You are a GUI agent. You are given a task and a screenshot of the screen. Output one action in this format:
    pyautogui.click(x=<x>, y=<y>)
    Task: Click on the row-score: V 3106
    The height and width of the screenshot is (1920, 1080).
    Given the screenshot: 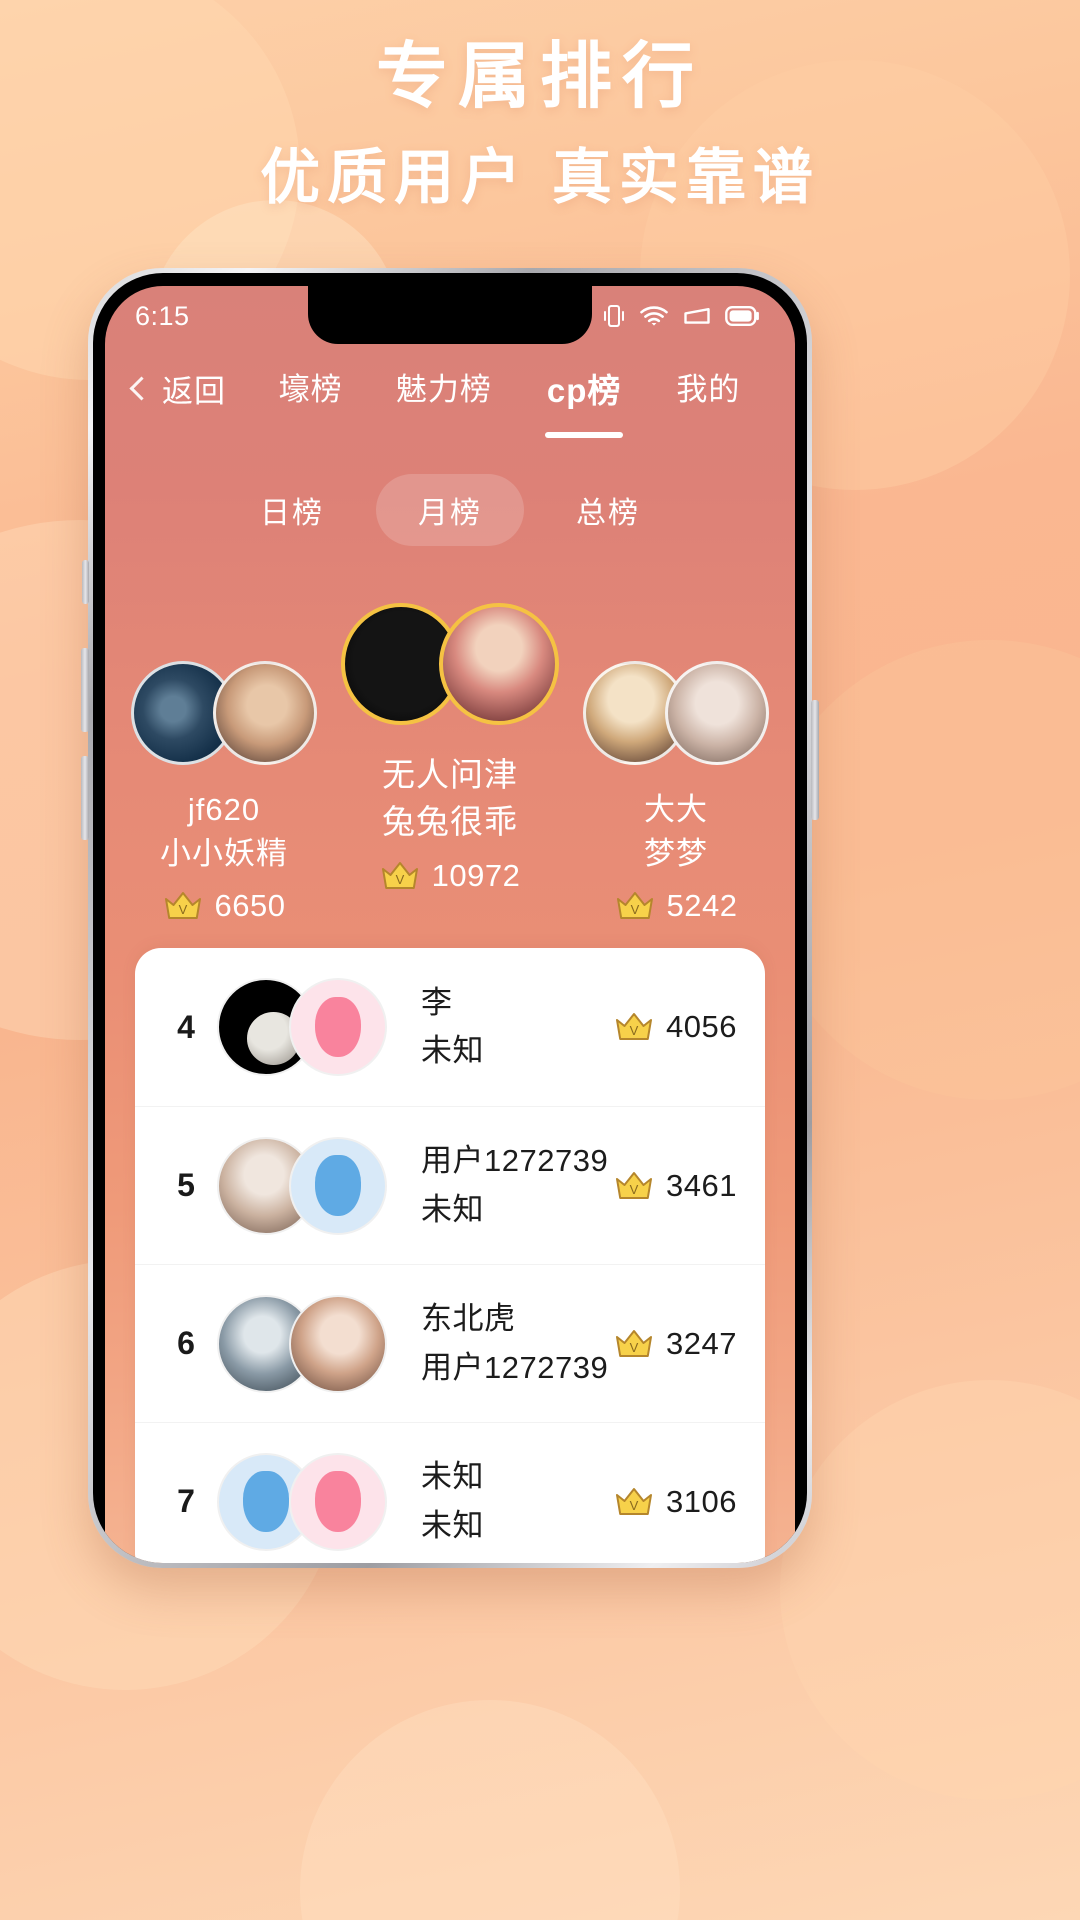 What is the action you would take?
    pyautogui.click(x=675, y=1502)
    